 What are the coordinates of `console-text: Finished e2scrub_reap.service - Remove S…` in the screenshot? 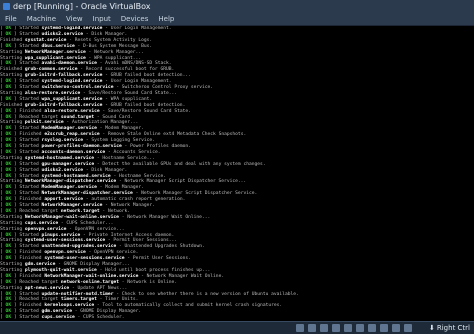 It's located at (133, 135).